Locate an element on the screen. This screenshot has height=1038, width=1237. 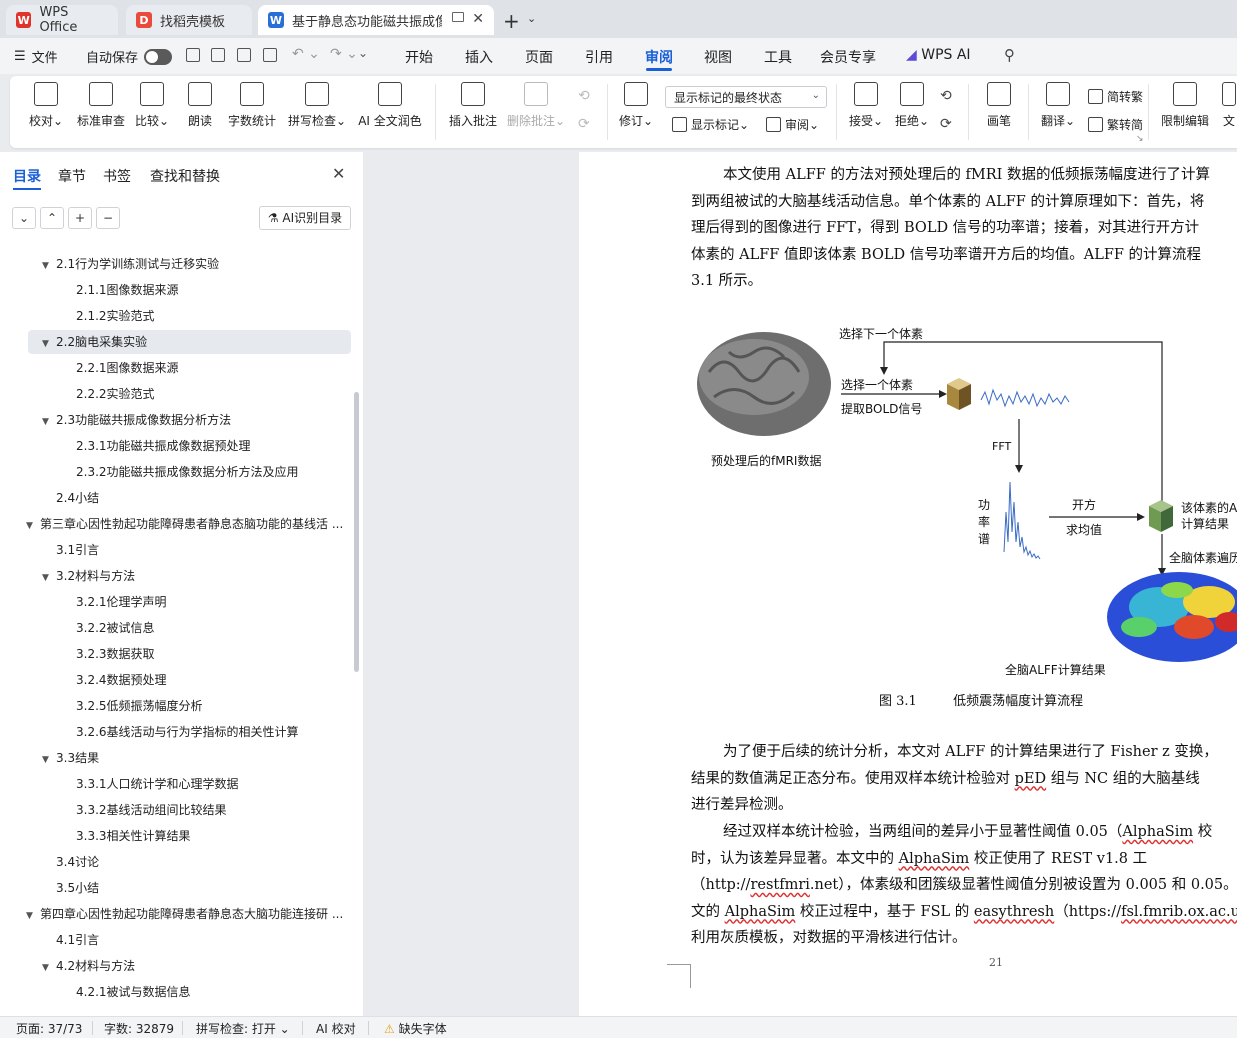
toc-item: 2.1.2实验范式 is located at coordinates (206, 316).